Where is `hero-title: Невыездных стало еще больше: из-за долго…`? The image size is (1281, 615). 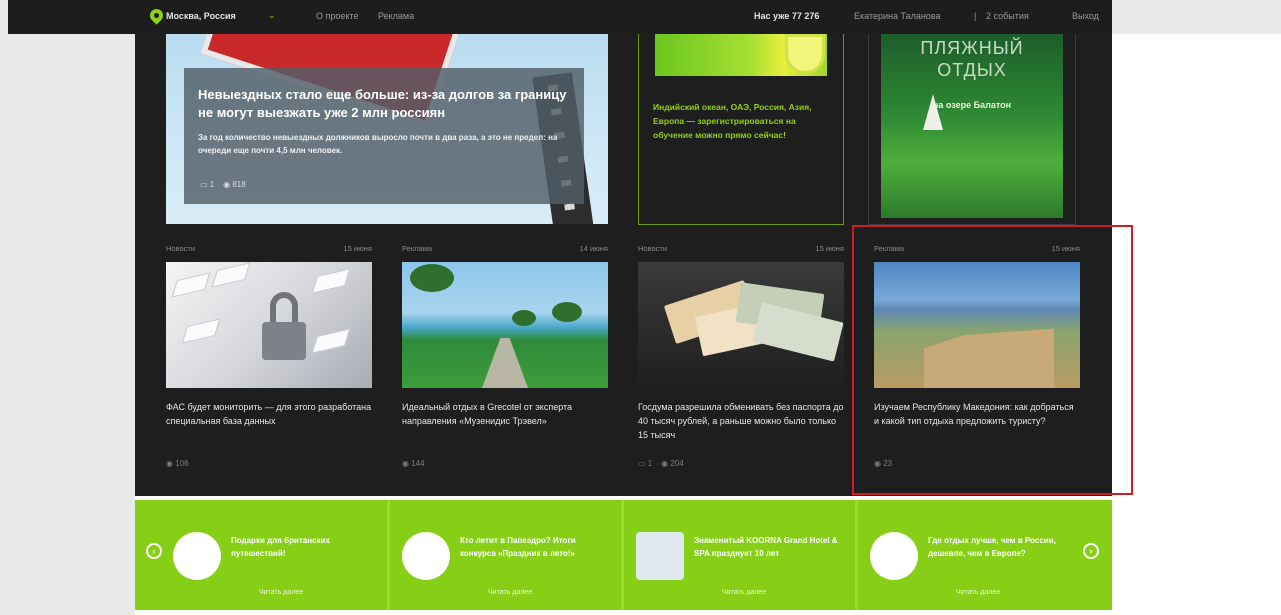
hero-title: Невыездных стало еще больше: из-за долго… is located at coordinates (384, 104).